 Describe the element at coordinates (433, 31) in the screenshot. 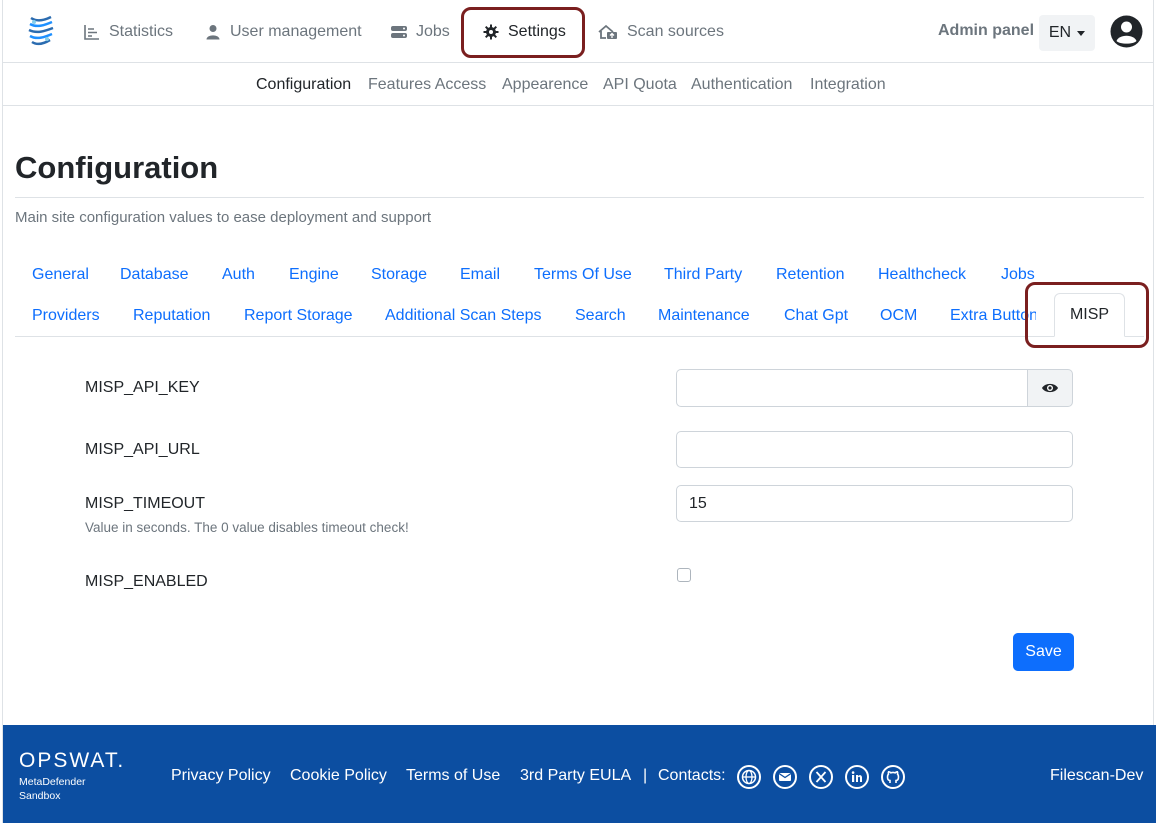

I see `nav-jobs-label: Jobs` at that location.